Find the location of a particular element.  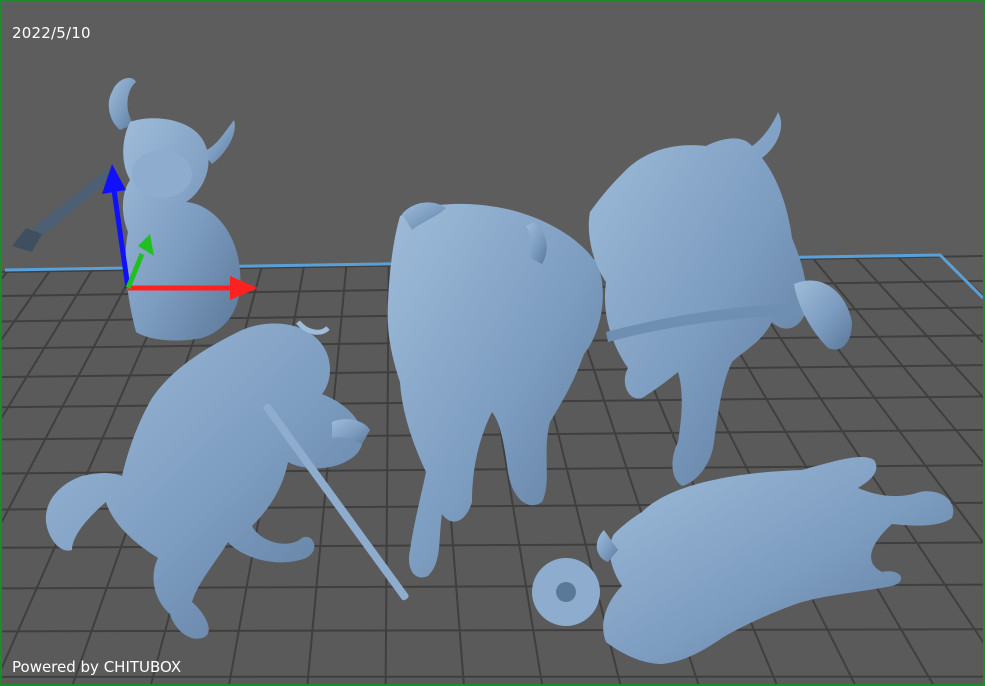

powered-by-label: Powered by CHITUBOX is located at coordinates (97, 667).